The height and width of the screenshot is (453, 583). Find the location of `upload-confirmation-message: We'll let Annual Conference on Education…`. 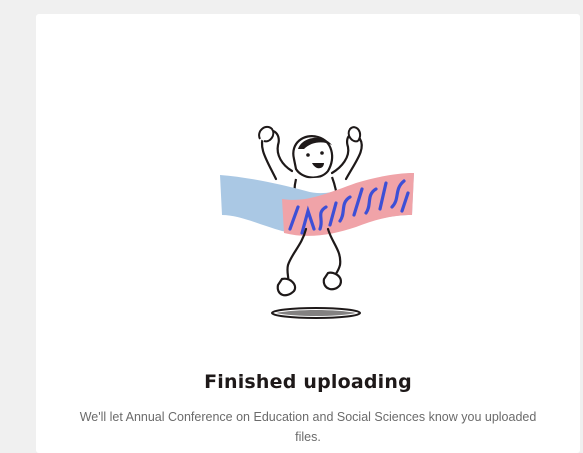

upload-confirmation-message: We'll let Annual Conference on Education… is located at coordinates (308, 427).